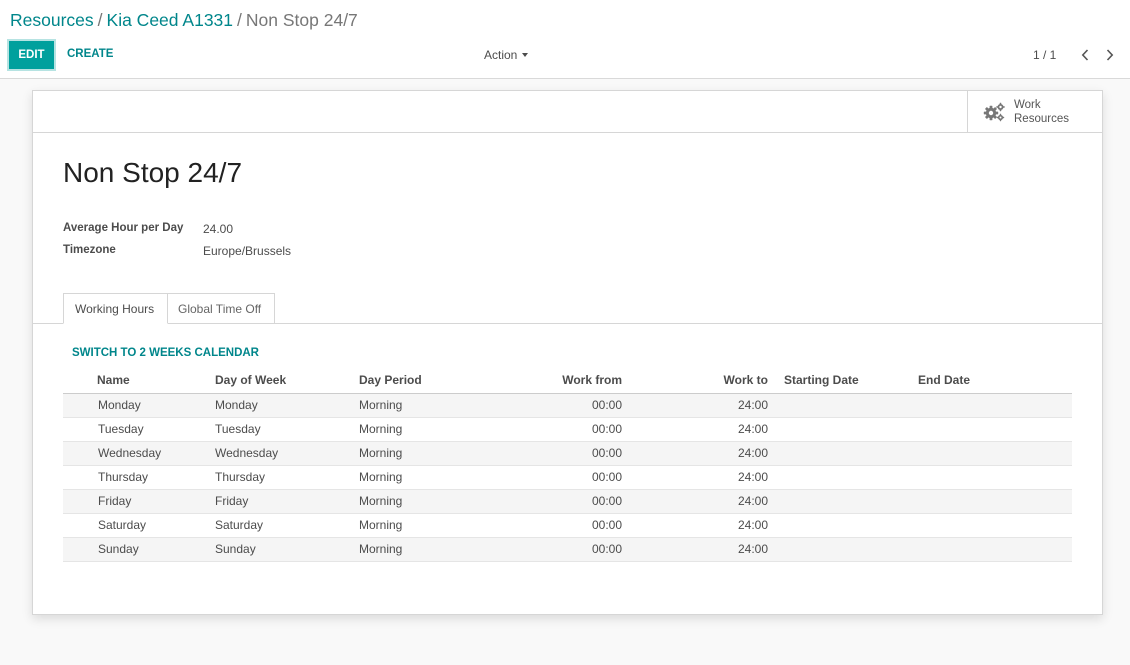 Image resolution: width=1130 pixels, height=665 pixels. I want to click on cell-name: Monday, so click(139, 405).